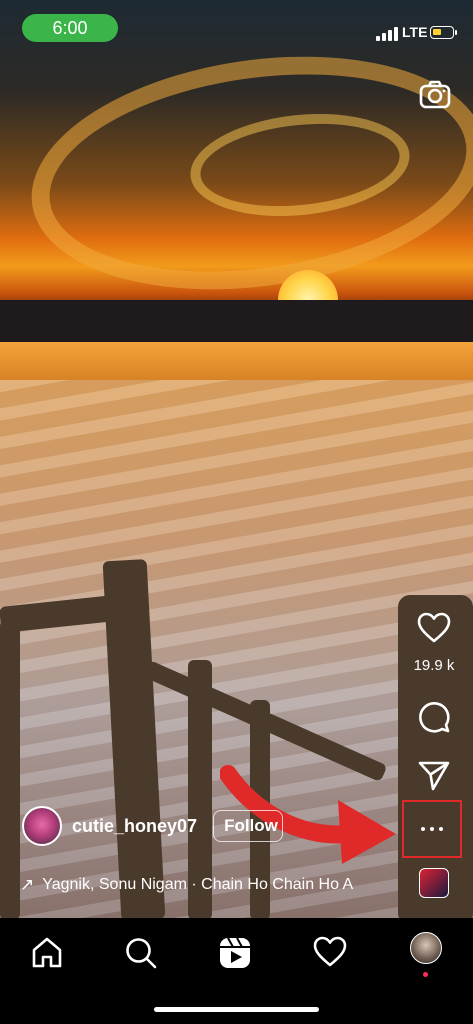 The image size is (473, 1024). Describe the element at coordinates (27, 884) in the screenshot. I see `trending-arrow-icon: ↗` at that location.